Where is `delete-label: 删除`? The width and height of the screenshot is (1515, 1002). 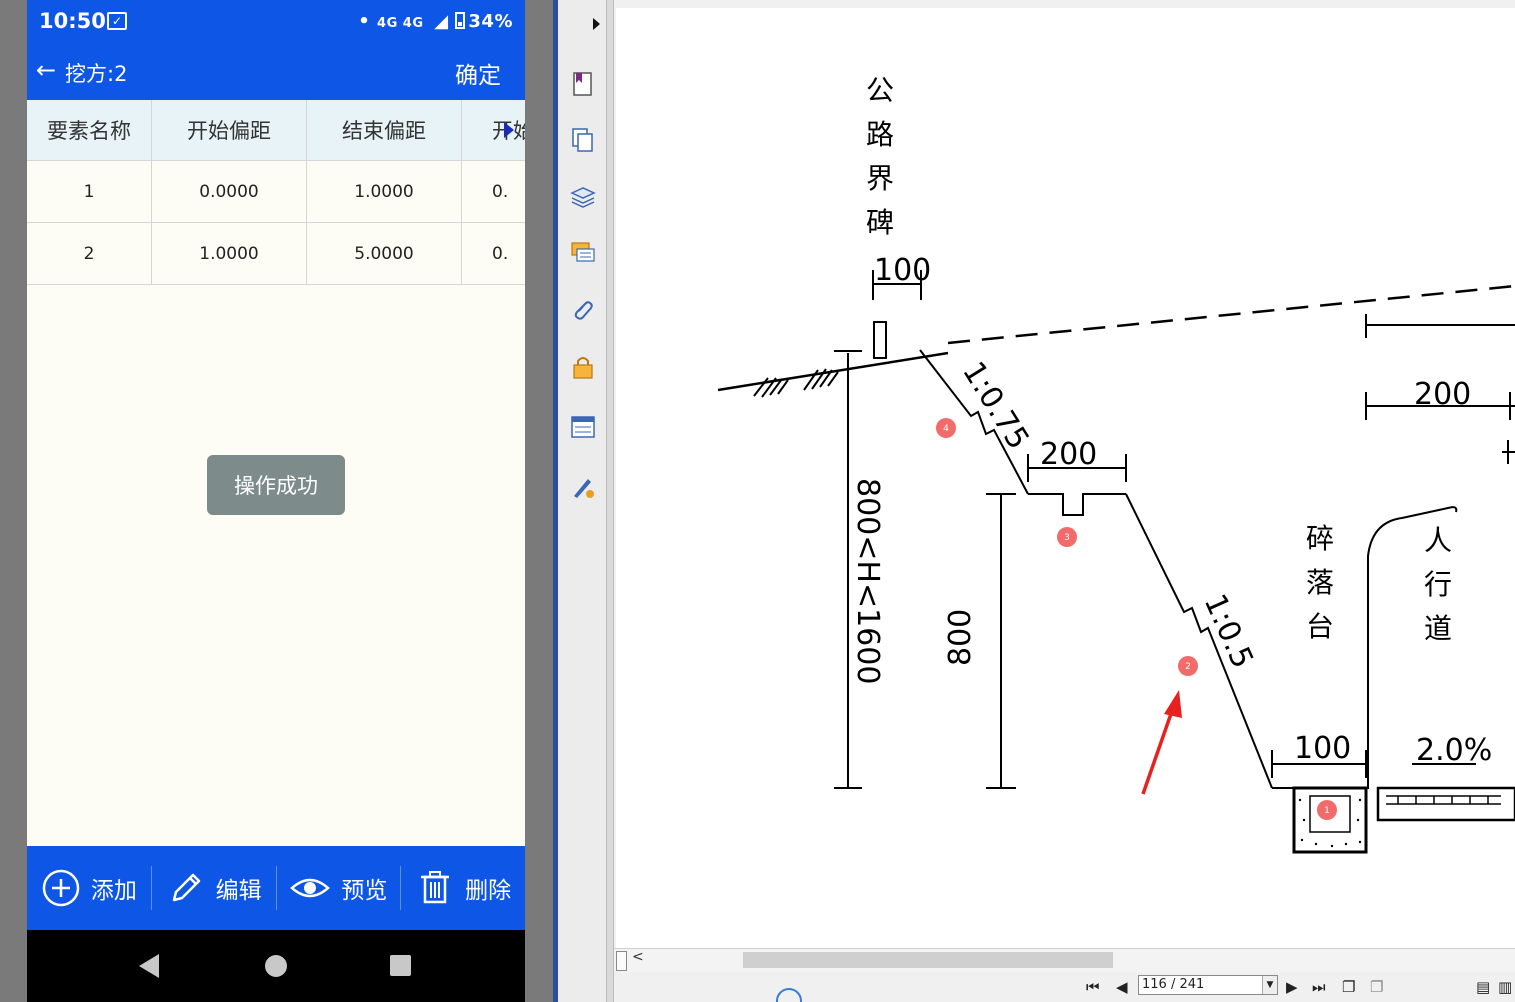
delete-label: 删除 is located at coordinates (488, 891).